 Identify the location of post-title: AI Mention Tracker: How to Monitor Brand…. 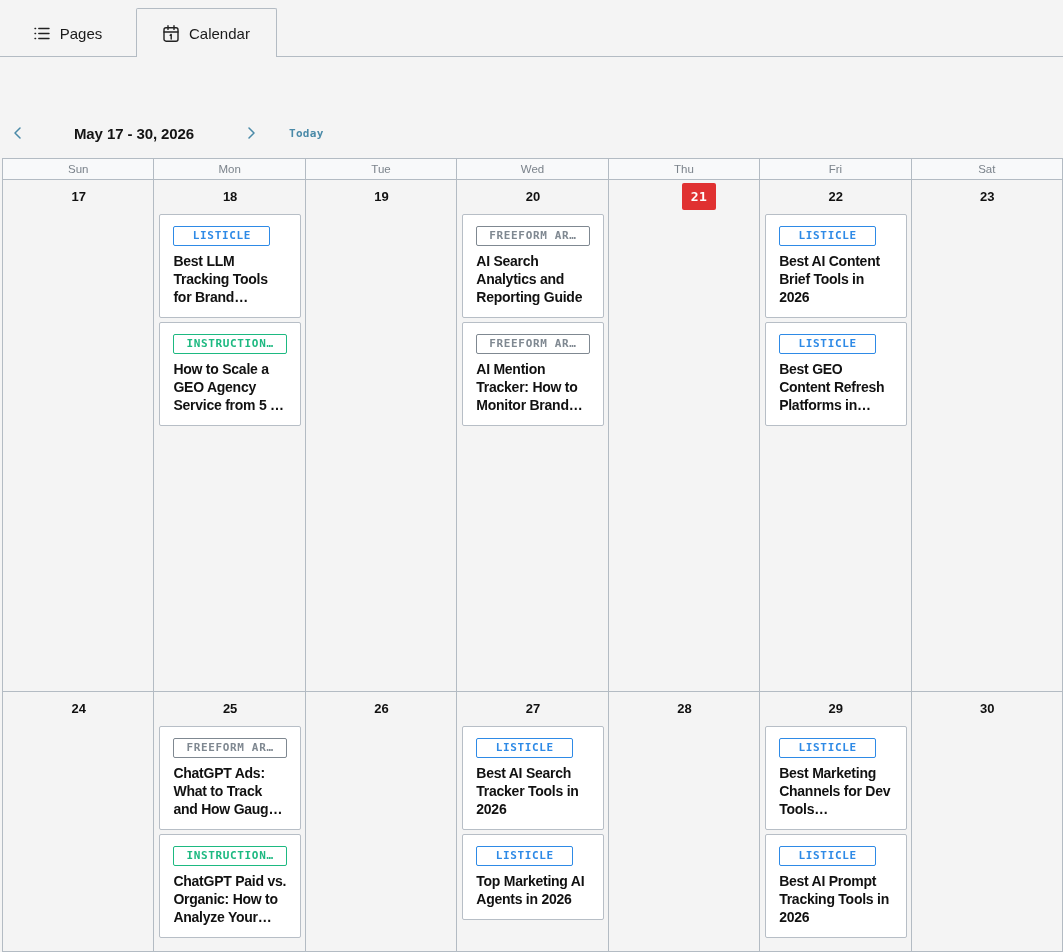
(530, 387).